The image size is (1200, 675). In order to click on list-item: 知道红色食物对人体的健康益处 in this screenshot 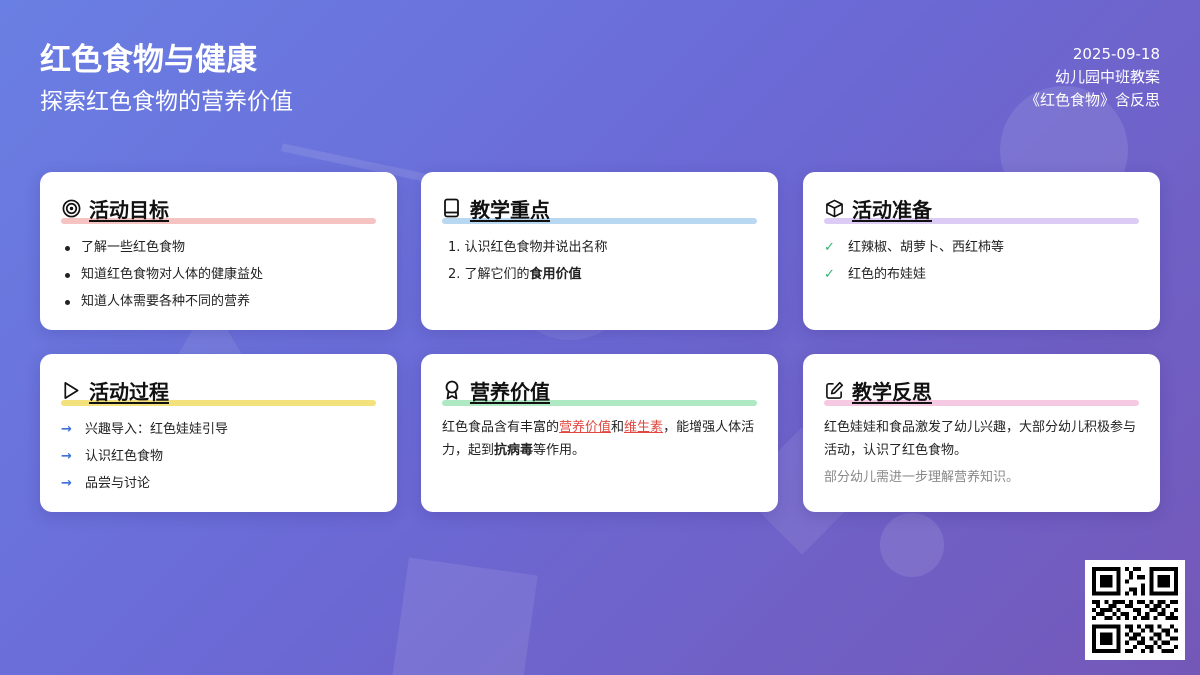, I will do `click(218, 274)`.